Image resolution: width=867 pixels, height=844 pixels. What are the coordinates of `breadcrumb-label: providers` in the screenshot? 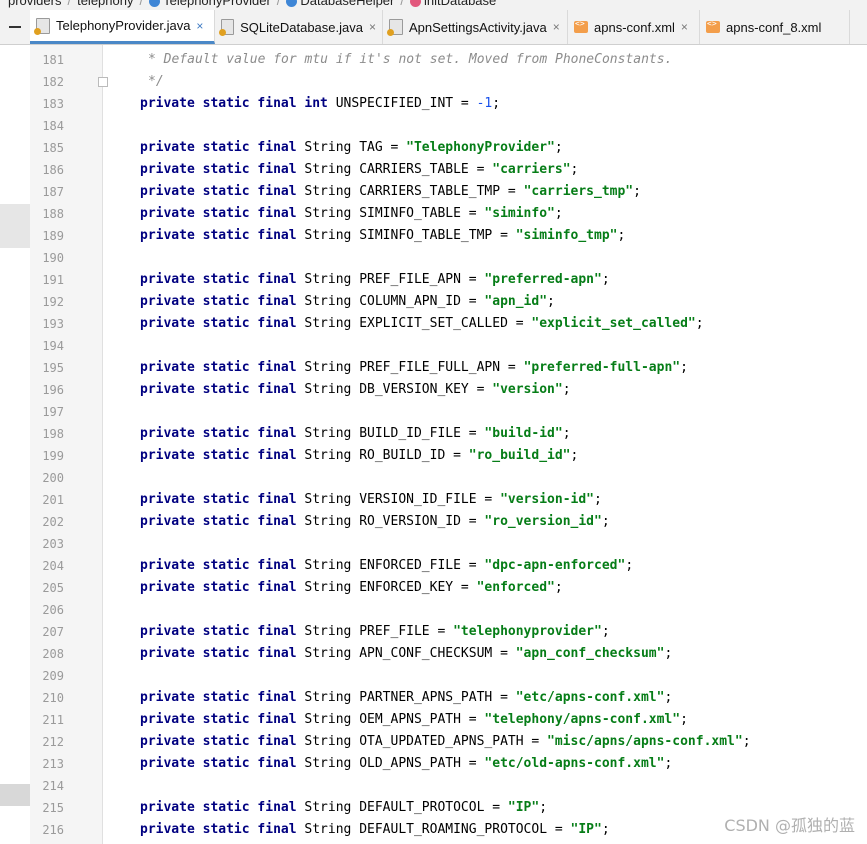 It's located at (35, 4).